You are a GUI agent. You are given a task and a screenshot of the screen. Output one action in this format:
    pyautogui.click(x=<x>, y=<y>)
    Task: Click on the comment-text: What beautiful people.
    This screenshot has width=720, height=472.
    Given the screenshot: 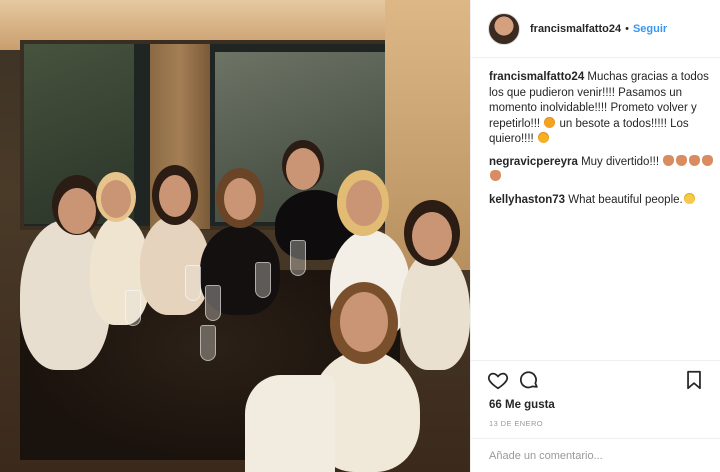 What is the action you would take?
    pyautogui.click(x=624, y=199)
    